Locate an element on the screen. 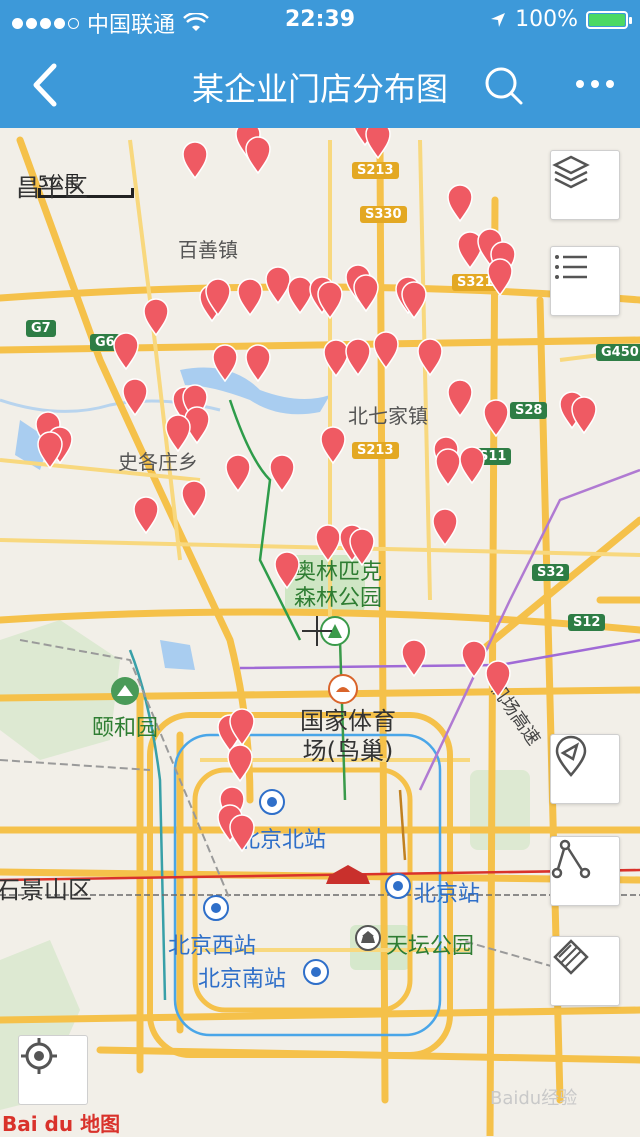 Image resolution: width=640 pixels, height=1137 pixels. crosshair-icon is located at coordinates (317, 631).